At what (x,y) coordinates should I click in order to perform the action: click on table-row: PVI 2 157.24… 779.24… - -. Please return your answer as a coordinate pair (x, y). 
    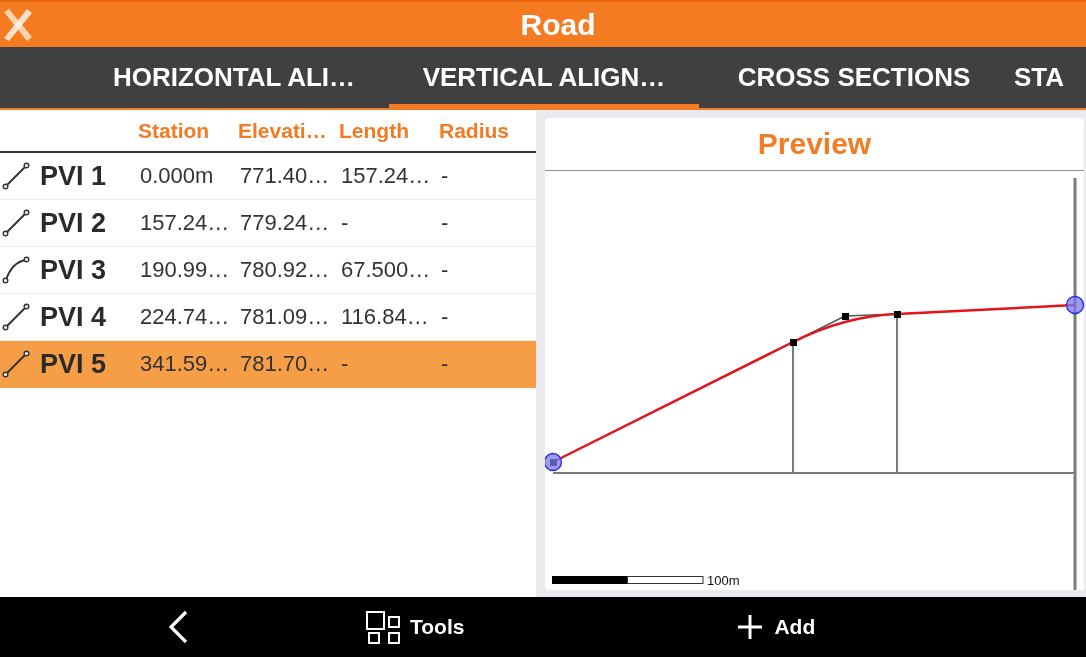
    Looking at the image, I should click on (268, 223).